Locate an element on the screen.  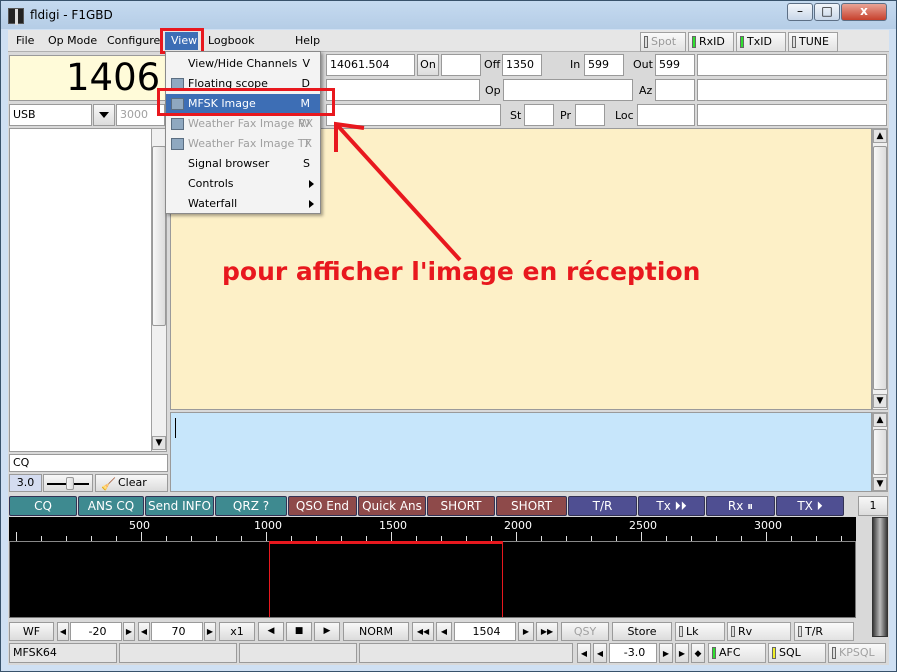
macro-button: QRZ ? is located at coordinates (251, 506).